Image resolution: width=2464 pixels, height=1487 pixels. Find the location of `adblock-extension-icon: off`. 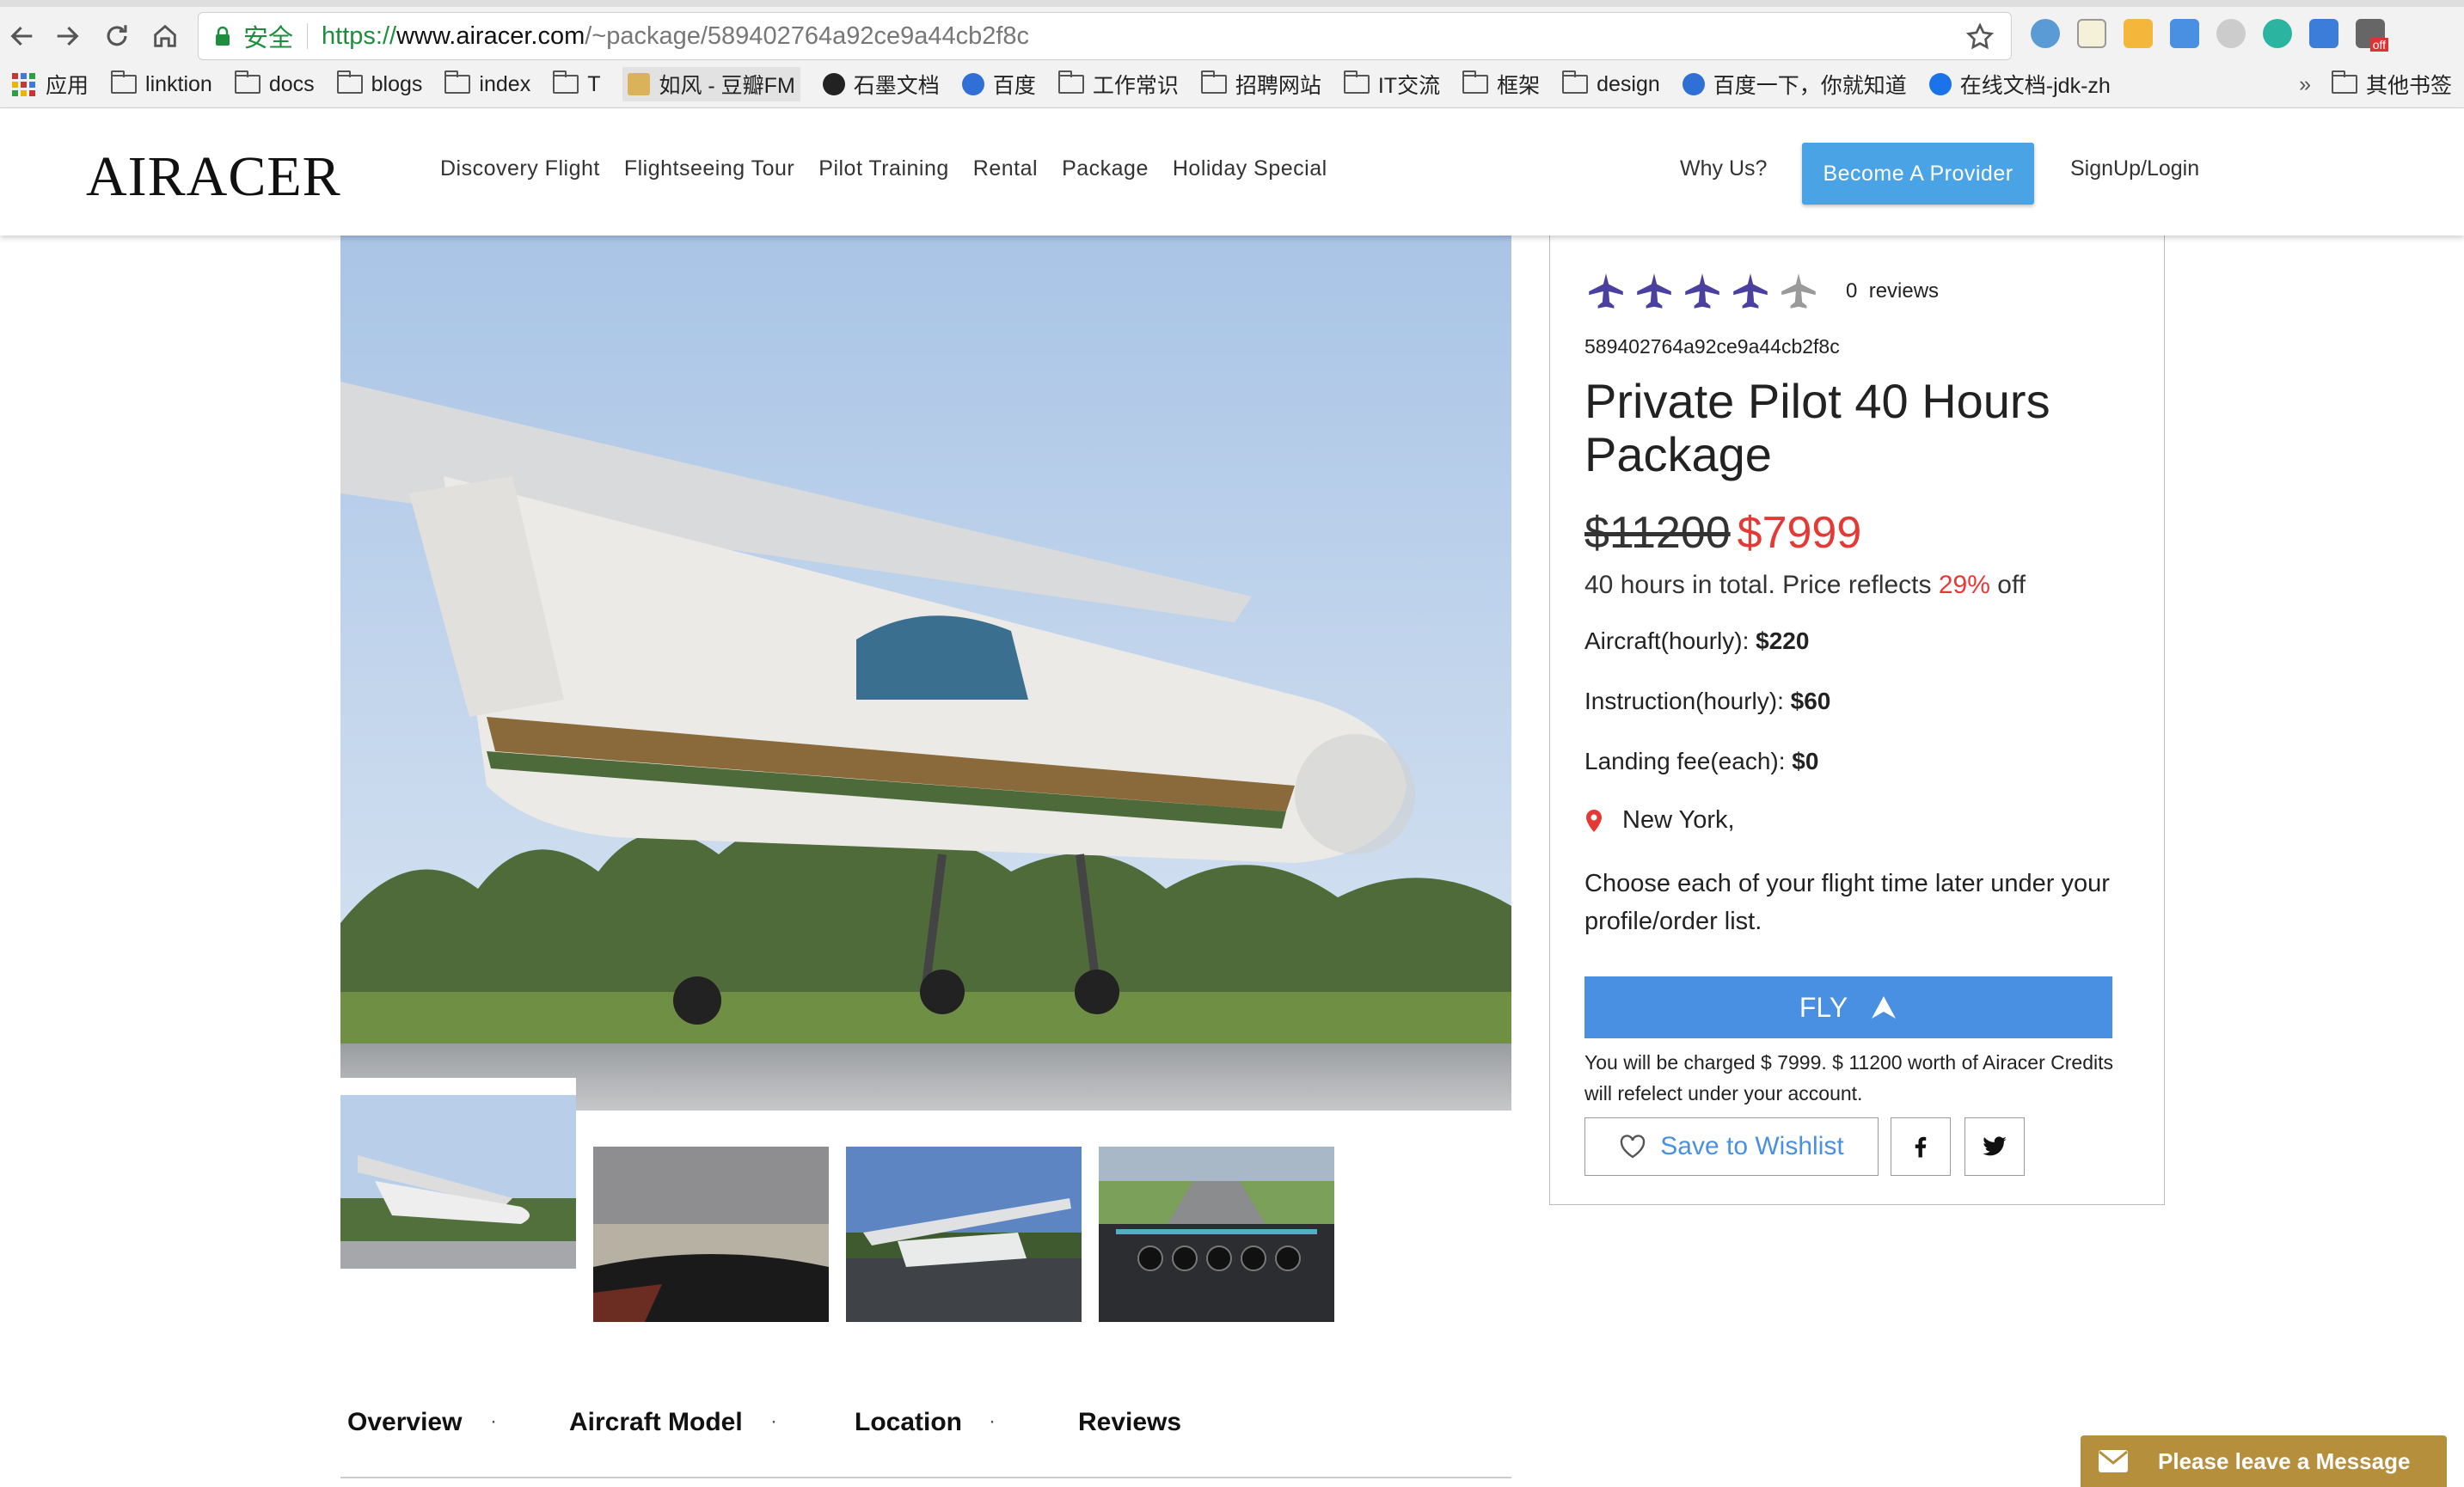

adblock-extension-icon: off is located at coordinates (2372, 35).